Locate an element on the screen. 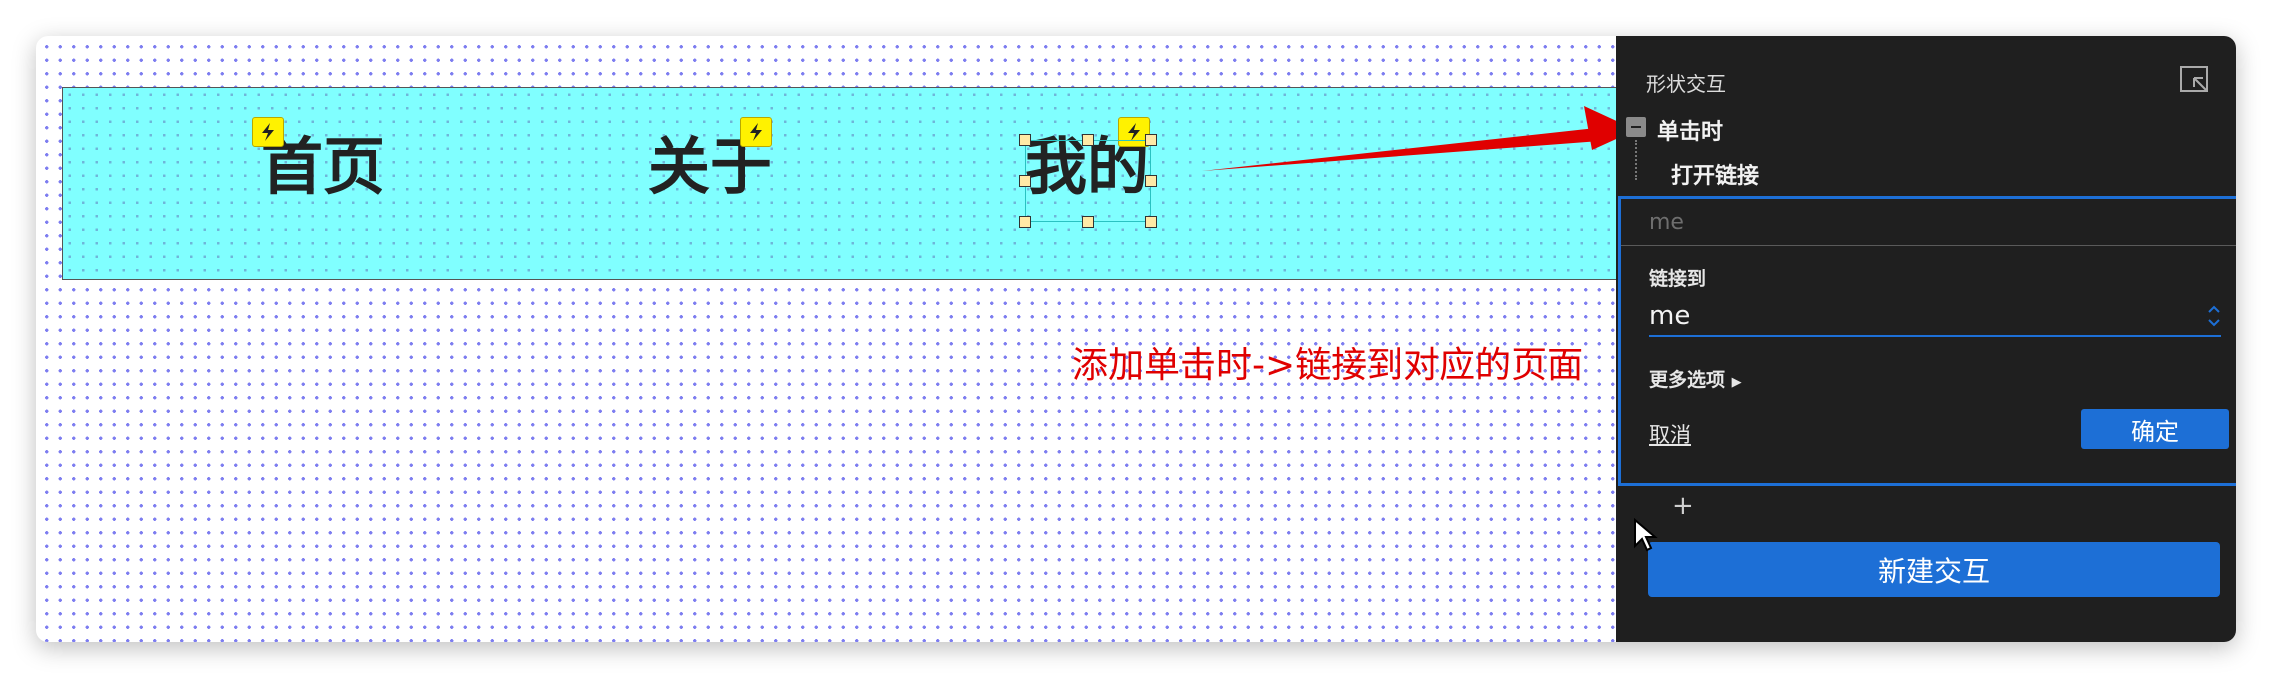 This screenshot has height=678, width=2272. link-to-select: me is located at coordinates (1935, 318).